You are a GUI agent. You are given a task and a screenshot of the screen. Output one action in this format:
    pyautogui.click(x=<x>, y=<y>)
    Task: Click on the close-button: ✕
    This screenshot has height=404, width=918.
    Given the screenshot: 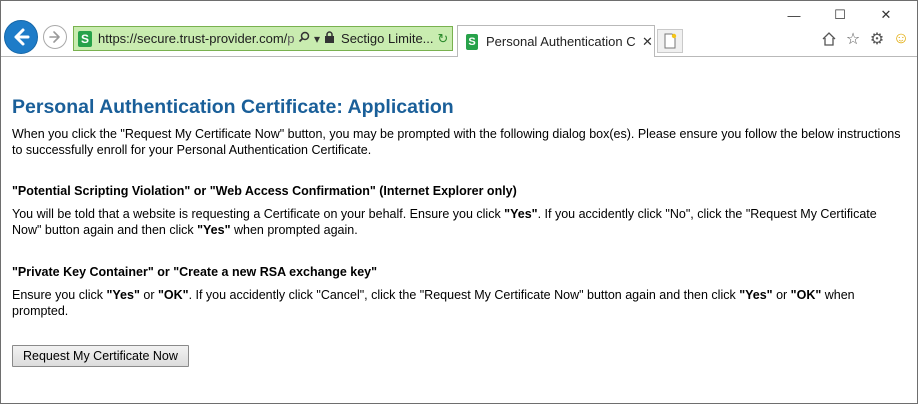 What is the action you would take?
    pyautogui.click(x=886, y=15)
    